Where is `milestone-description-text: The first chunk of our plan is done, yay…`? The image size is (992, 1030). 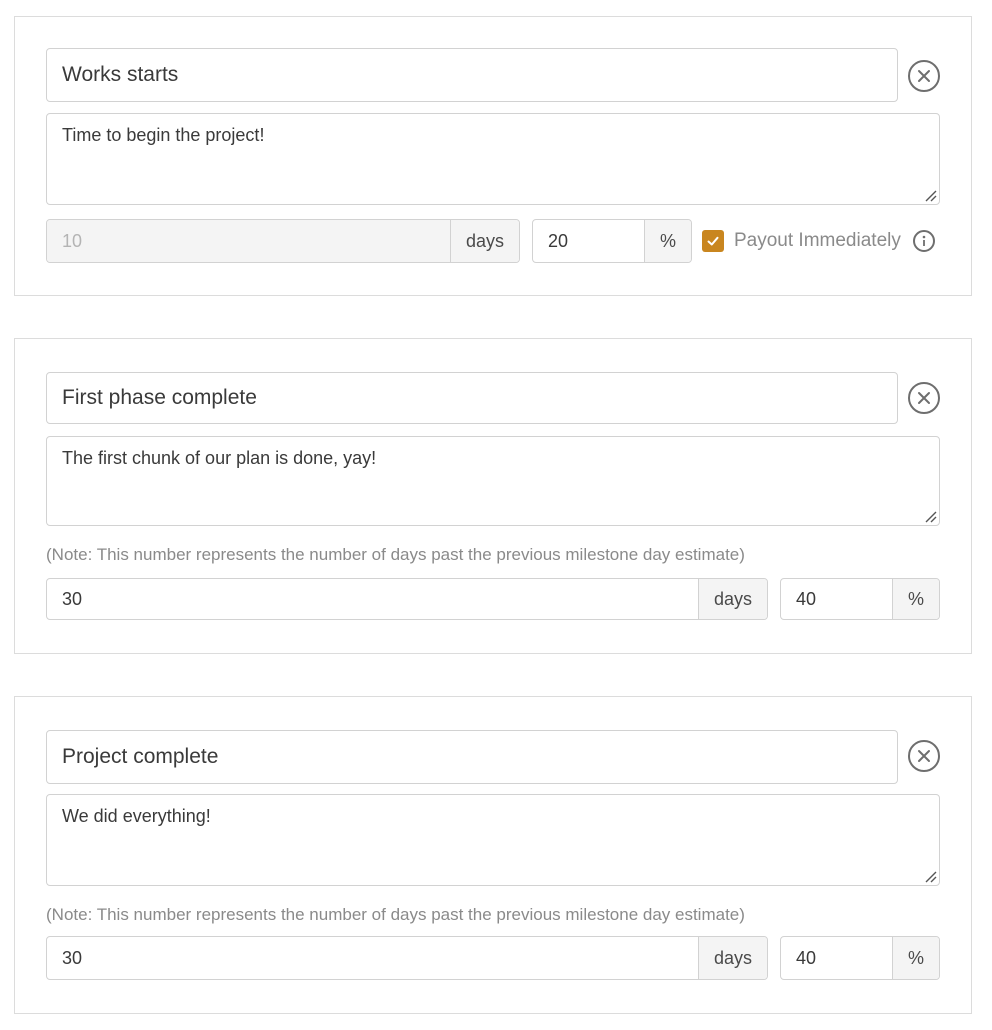
milestone-description-text: The first chunk of our plan is done, yay… is located at coordinates (219, 458).